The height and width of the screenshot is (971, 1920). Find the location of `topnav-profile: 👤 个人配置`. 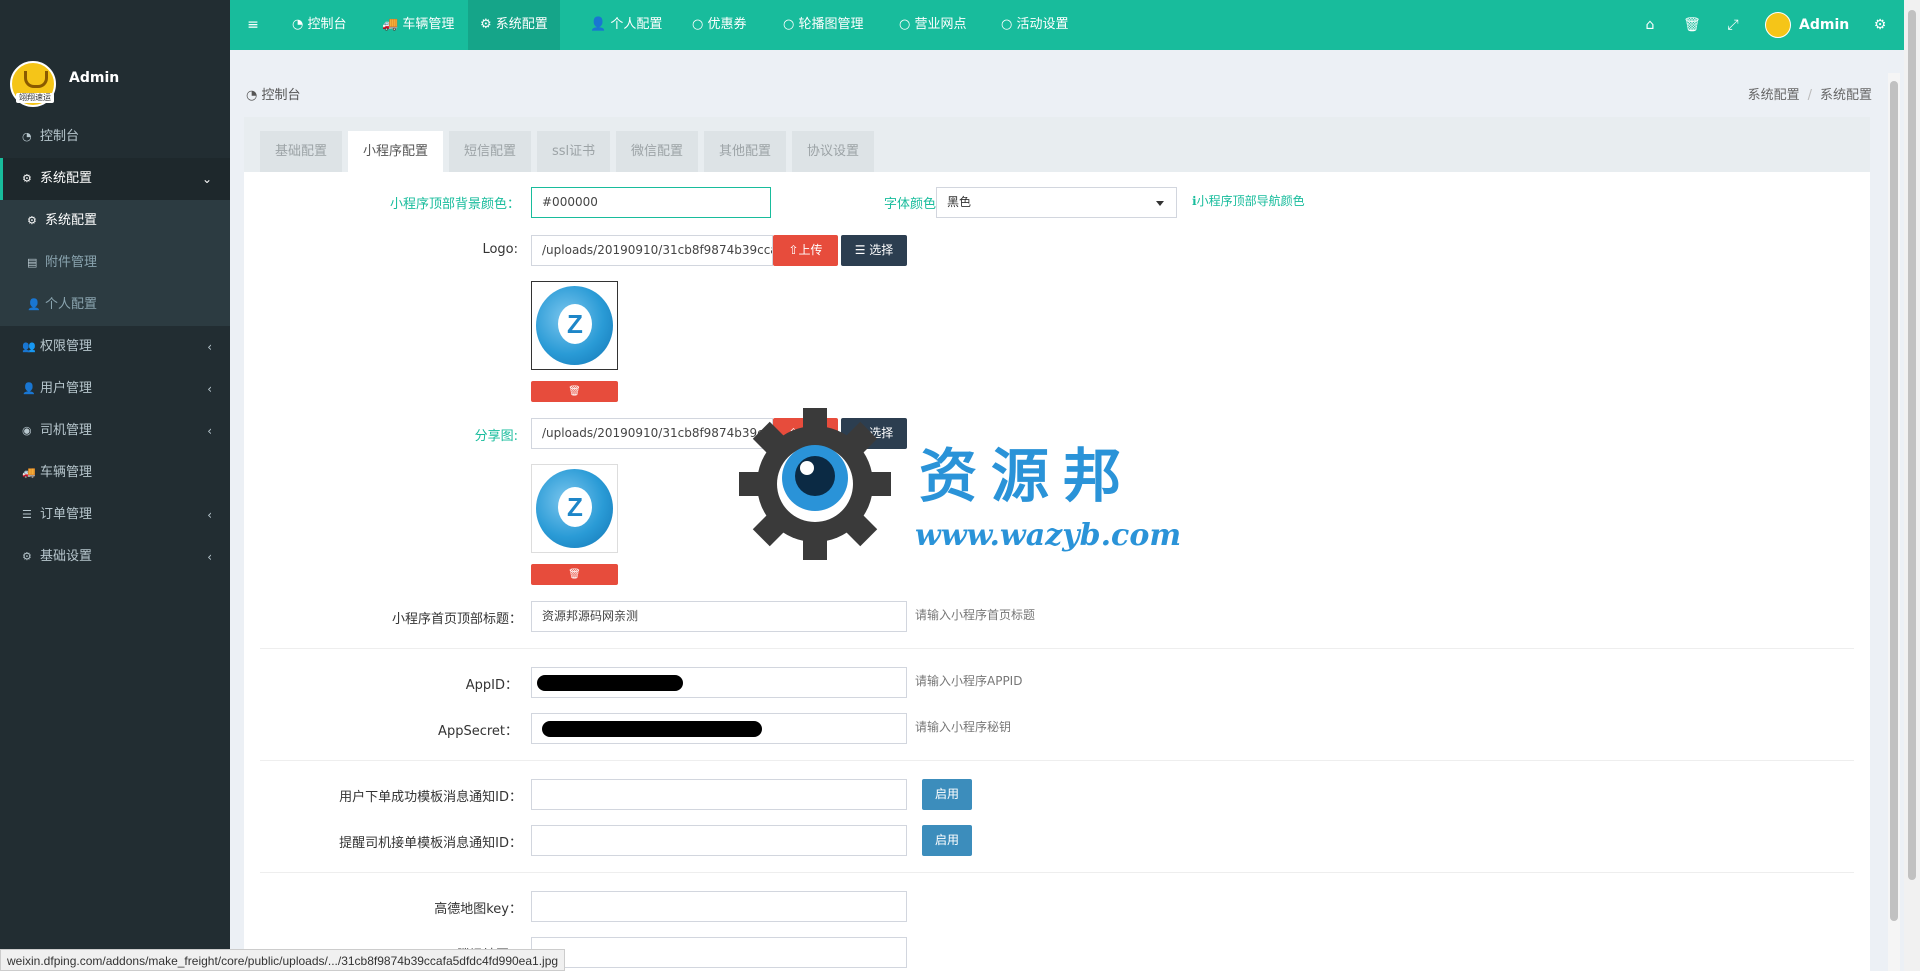

topnav-profile: 👤 个人配置 is located at coordinates (626, 25).